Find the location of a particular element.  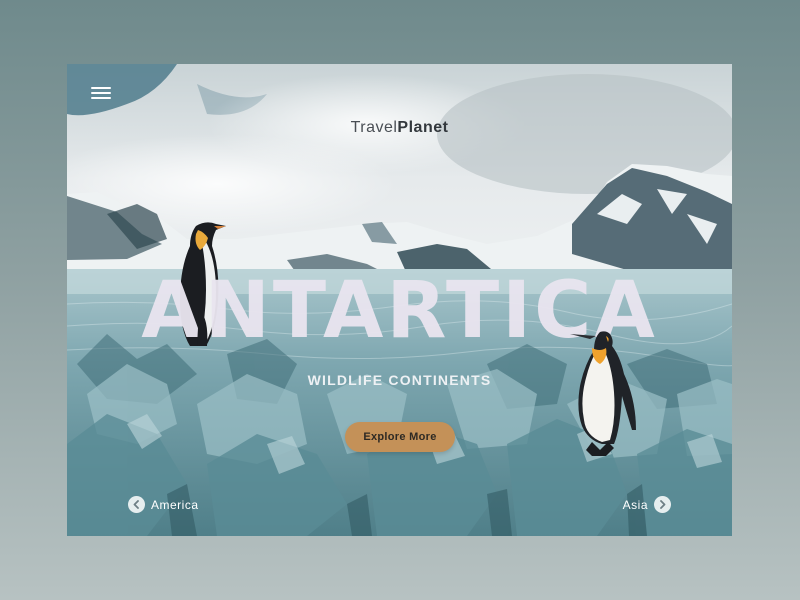

brand-logo-part2: Planet is located at coordinates (423, 127).